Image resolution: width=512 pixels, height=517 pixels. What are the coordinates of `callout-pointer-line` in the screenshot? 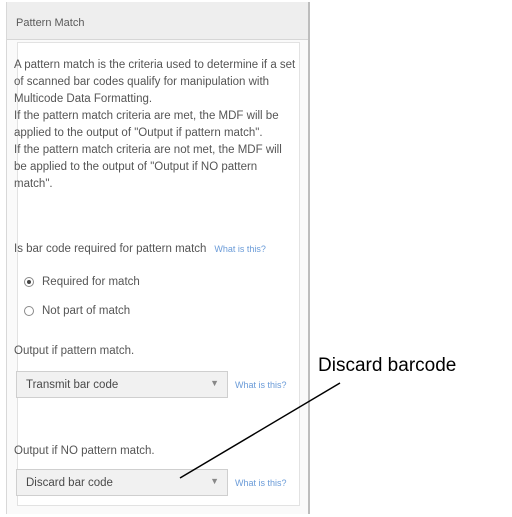 It's located at (260, 430).